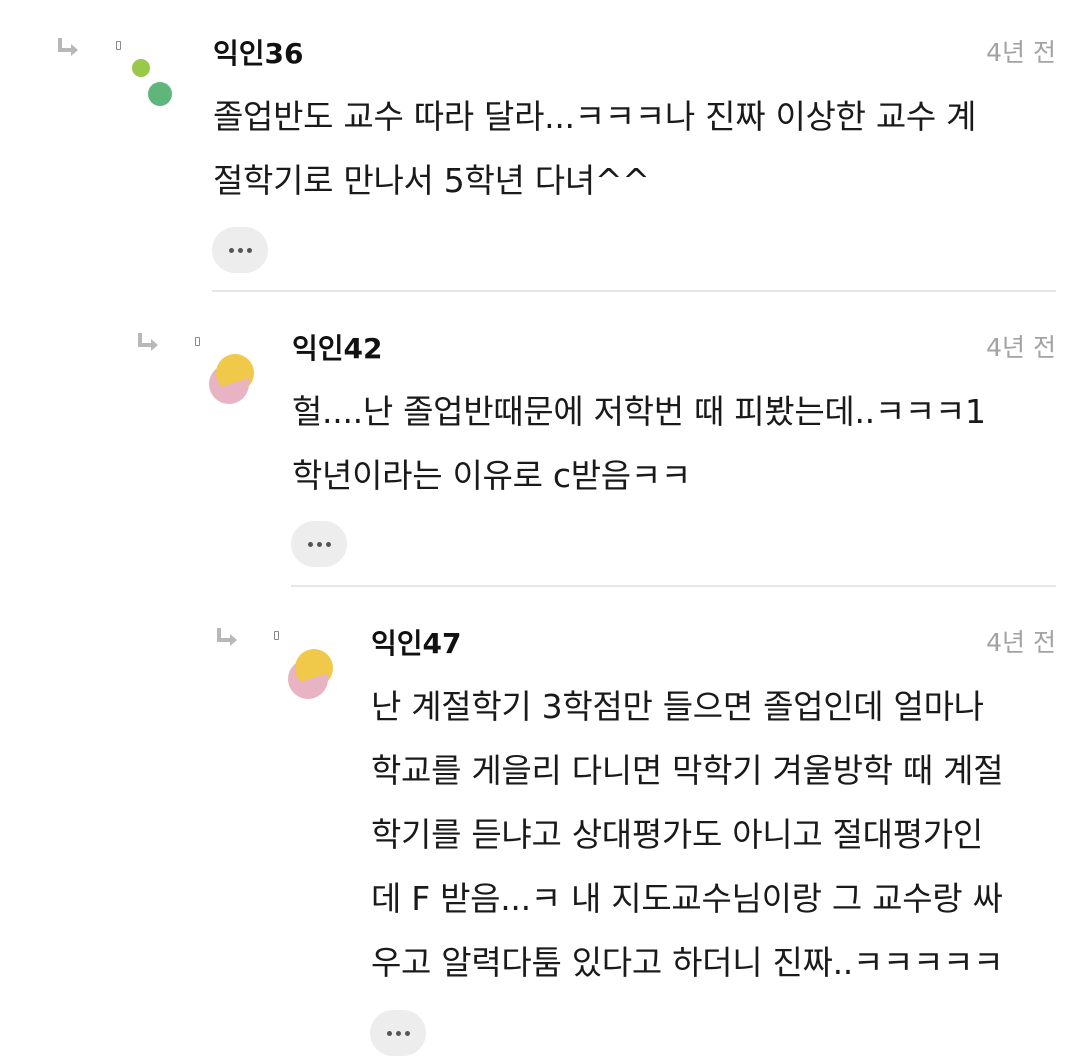 The height and width of the screenshot is (1056, 1080). I want to click on more-dots-icon, so click(389, 1033).